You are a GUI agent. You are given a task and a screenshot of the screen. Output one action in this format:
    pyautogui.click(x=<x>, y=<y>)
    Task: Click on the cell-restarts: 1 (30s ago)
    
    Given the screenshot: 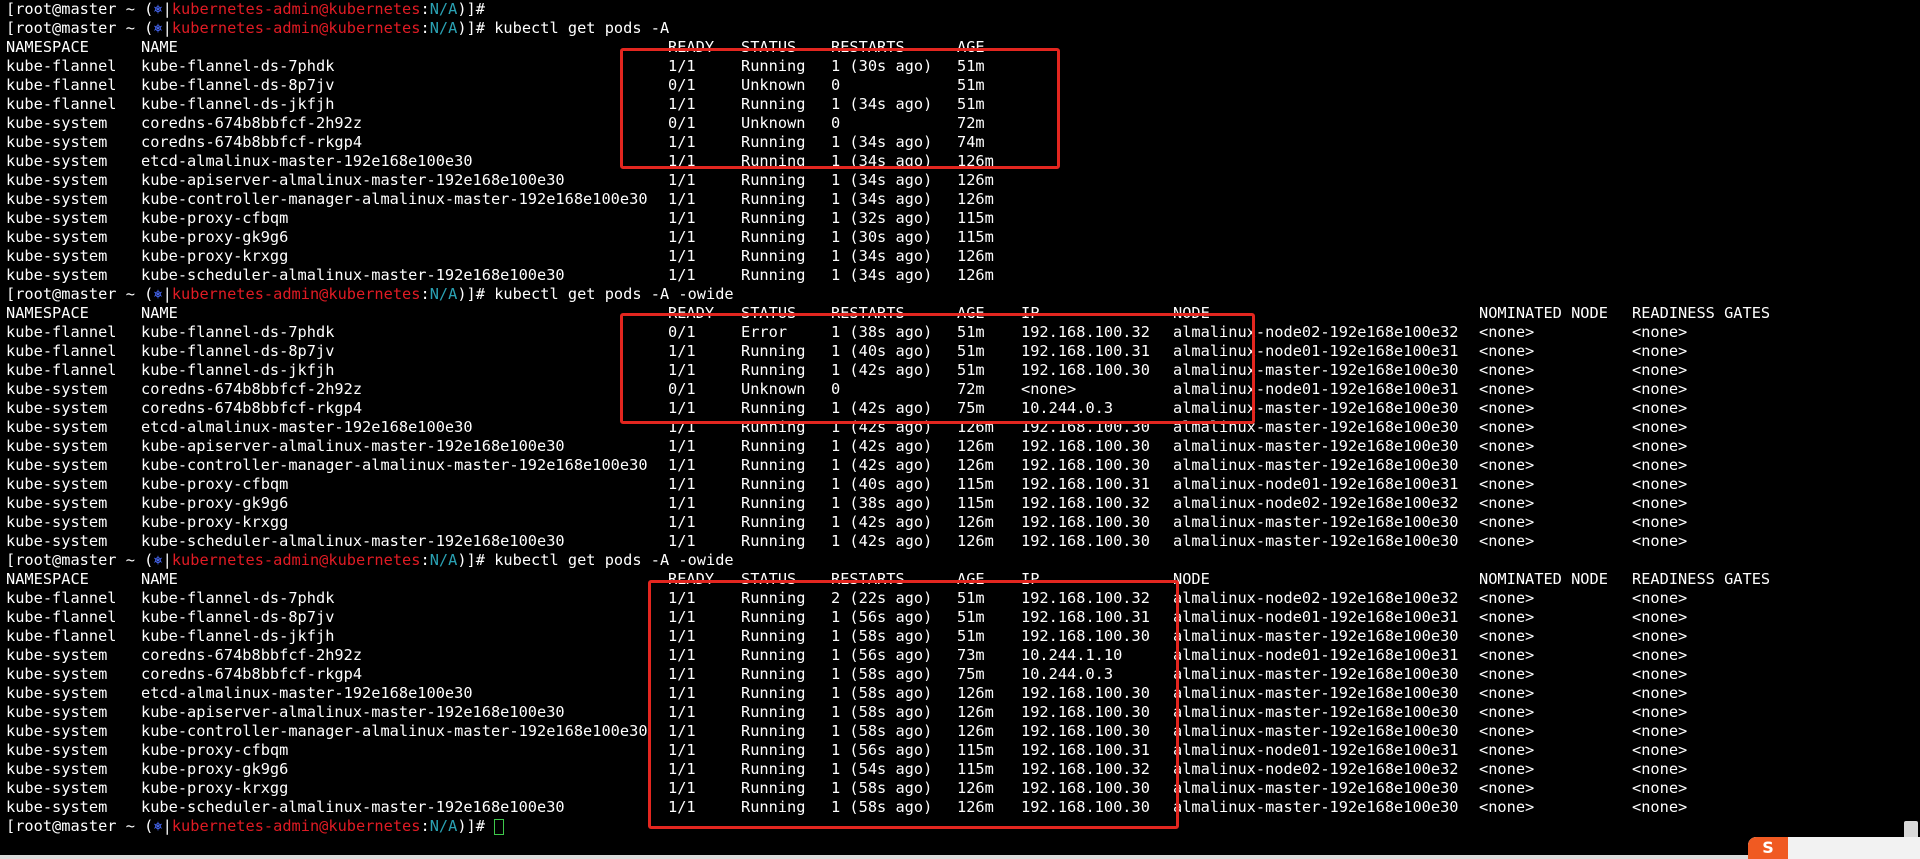 What is the action you would take?
    pyautogui.click(x=882, y=66)
    